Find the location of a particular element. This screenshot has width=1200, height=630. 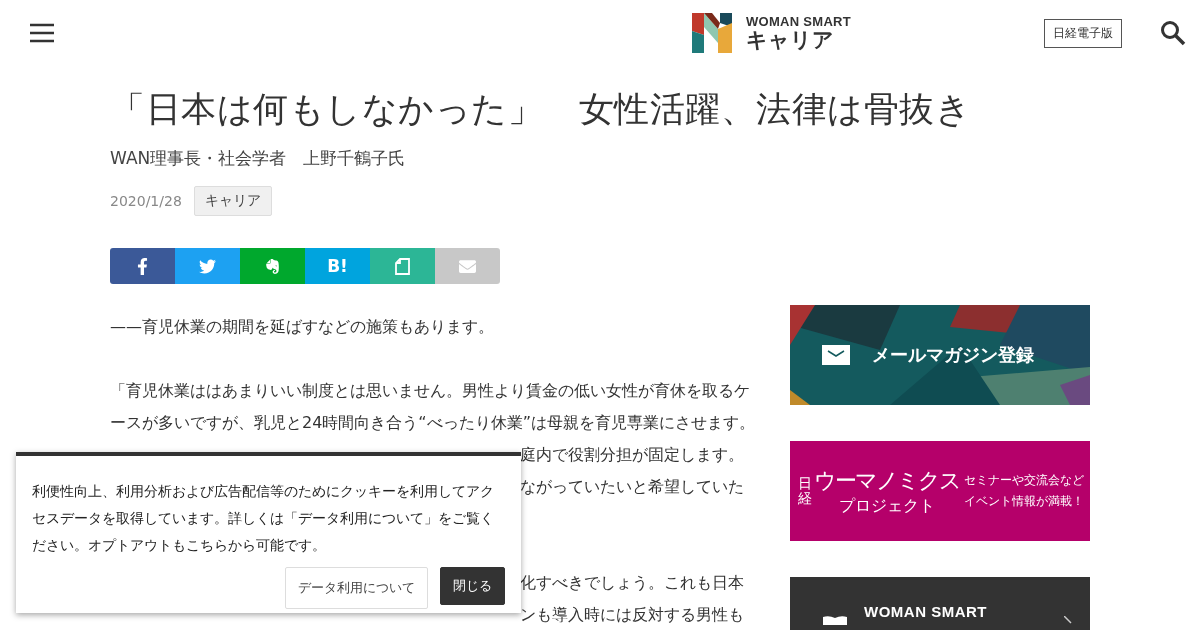

article-title: 「日本は何もしなかった」 女性活躍、法律は骨抜き is located at coordinates (541, 109).